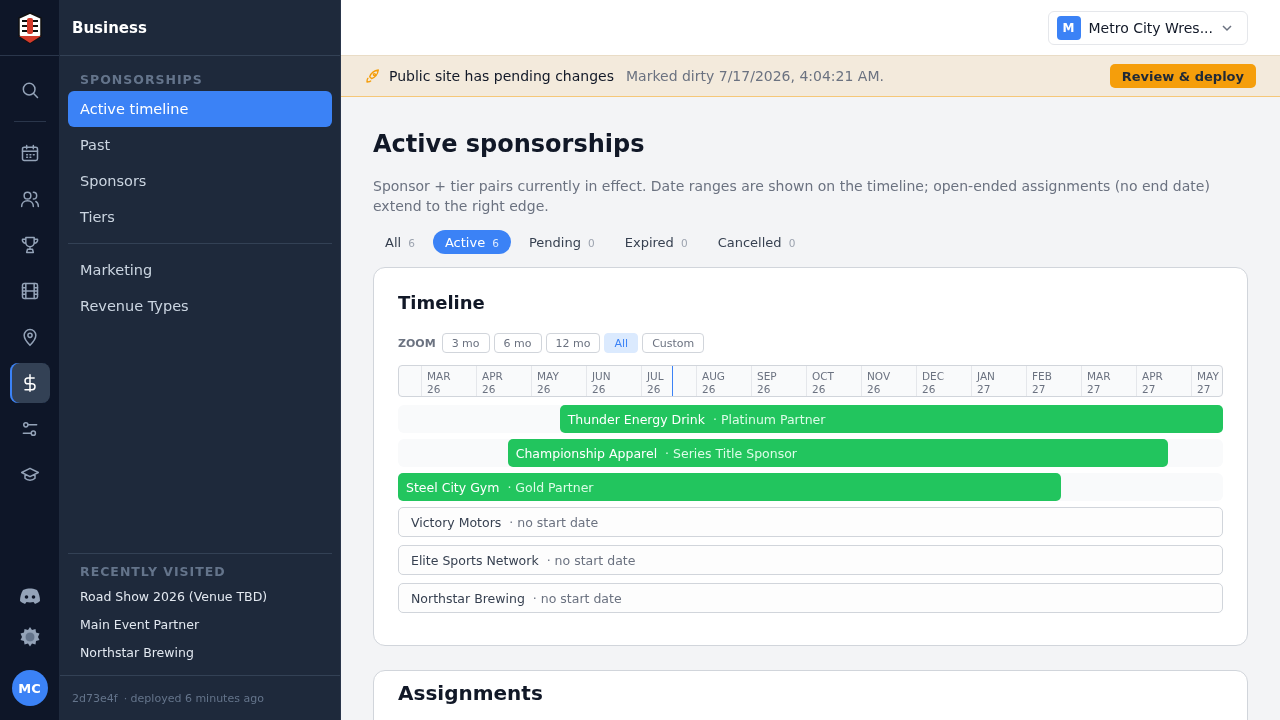 The image size is (1280, 720). What do you see at coordinates (792, 196) in the screenshot?
I see `page-description: Sponsor + tier pairs currently in effect. Date ranges are shown on the timeline; open-ended assignments (no end date) extend to the right edge.` at bounding box center [792, 196].